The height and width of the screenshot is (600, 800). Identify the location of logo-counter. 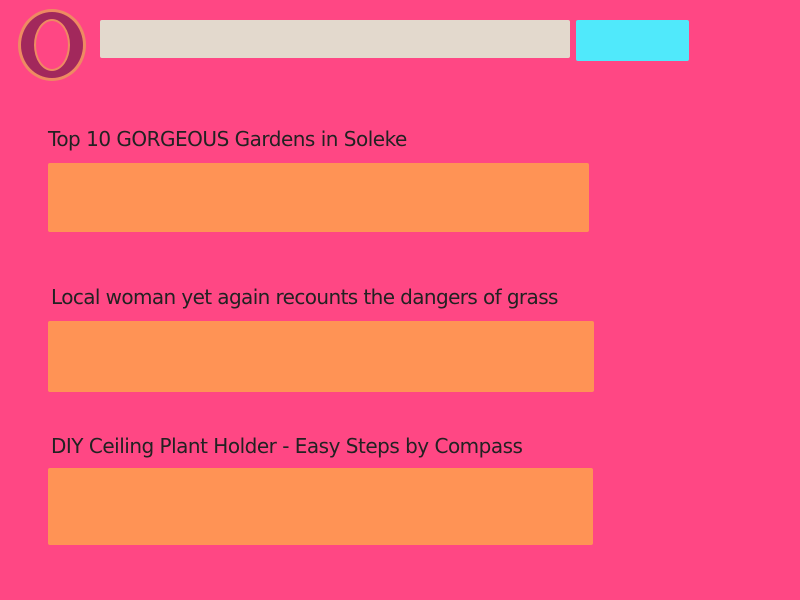
(52, 45).